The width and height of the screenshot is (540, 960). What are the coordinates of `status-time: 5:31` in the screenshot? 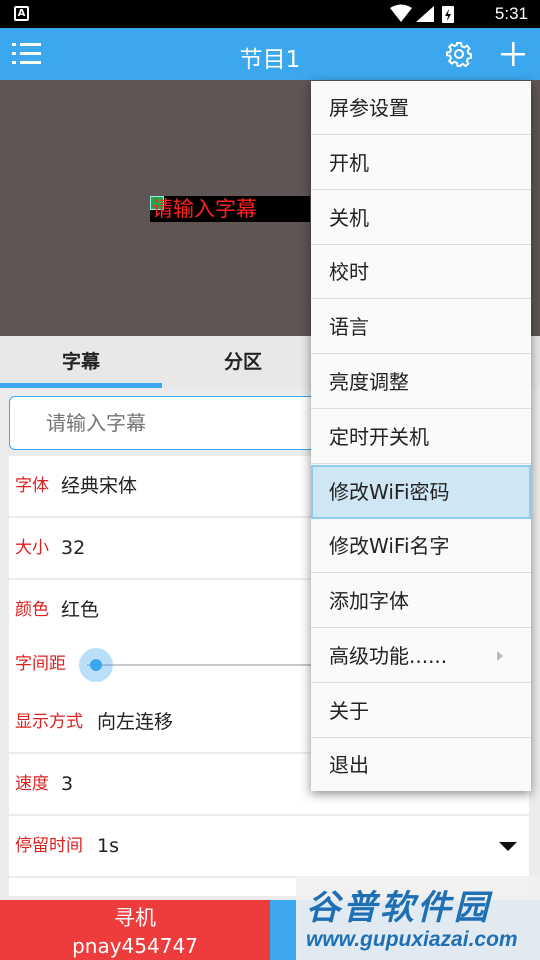 It's located at (511, 13).